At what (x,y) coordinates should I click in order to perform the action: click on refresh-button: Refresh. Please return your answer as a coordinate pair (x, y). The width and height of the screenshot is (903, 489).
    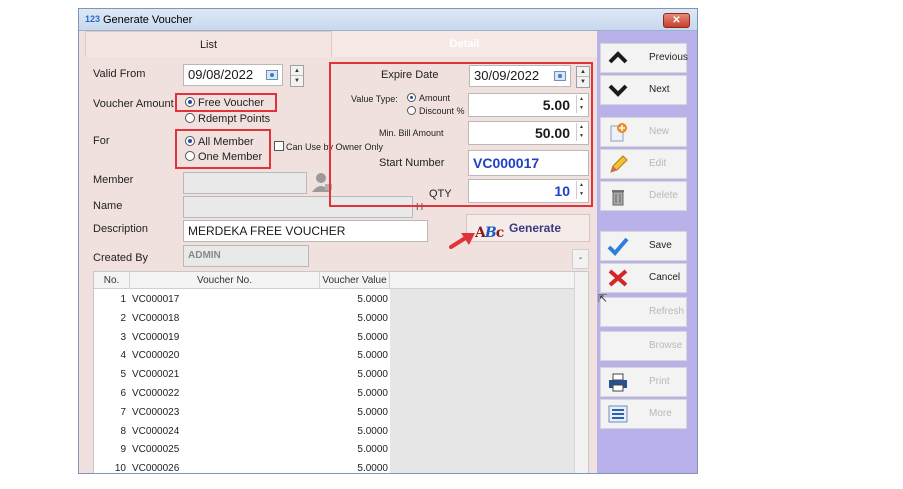
    Looking at the image, I should click on (643, 312).